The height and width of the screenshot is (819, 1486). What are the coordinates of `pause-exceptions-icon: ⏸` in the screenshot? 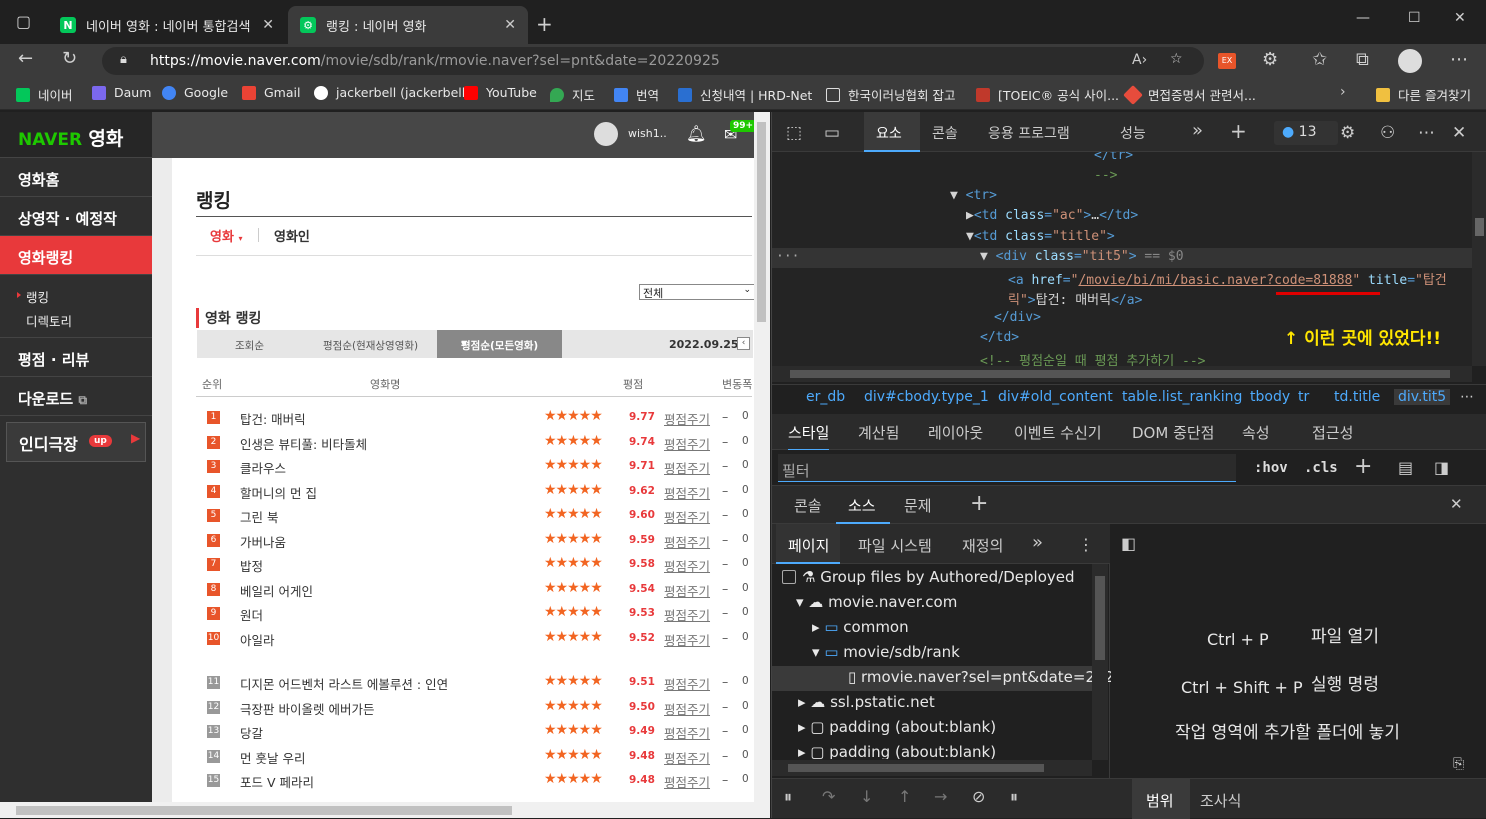 It's located at (1014, 797).